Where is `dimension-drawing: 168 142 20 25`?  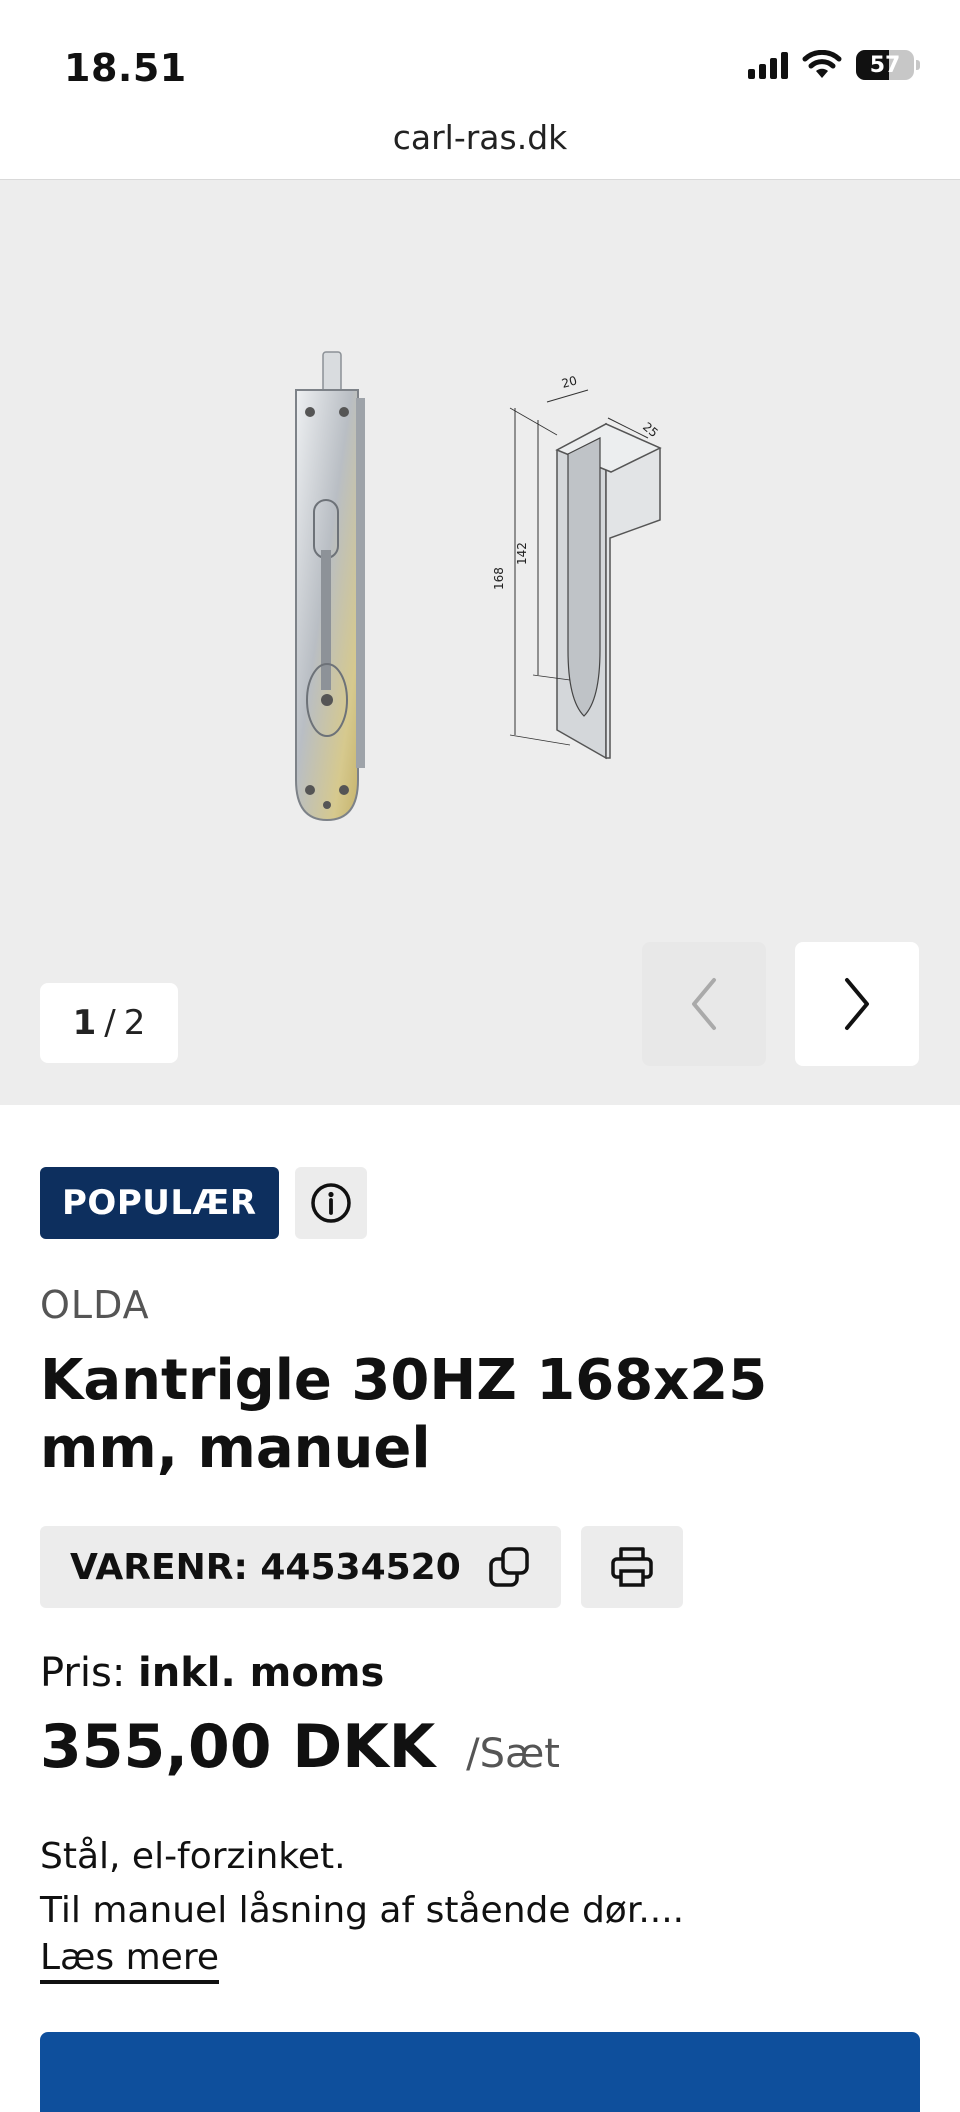 dimension-drawing: 168 142 20 25 is located at coordinates (577, 566).